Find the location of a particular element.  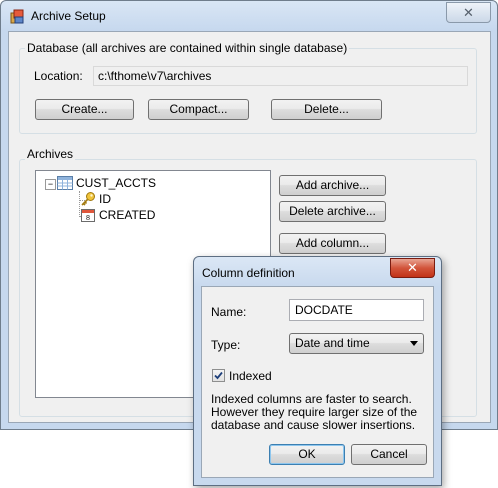

location-label: Location: is located at coordinates (58, 76).